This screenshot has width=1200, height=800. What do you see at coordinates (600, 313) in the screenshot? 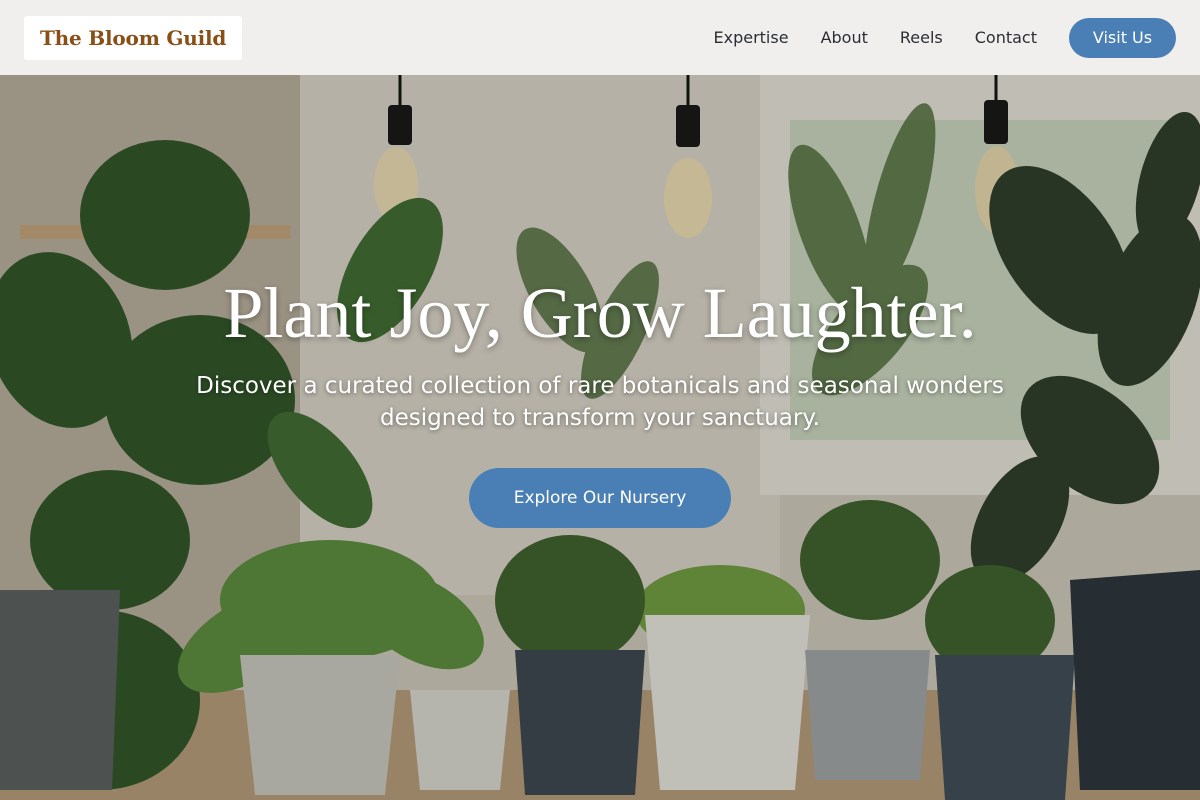
I see `hero-title: Plant Joy, Grow Laughter.` at bounding box center [600, 313].